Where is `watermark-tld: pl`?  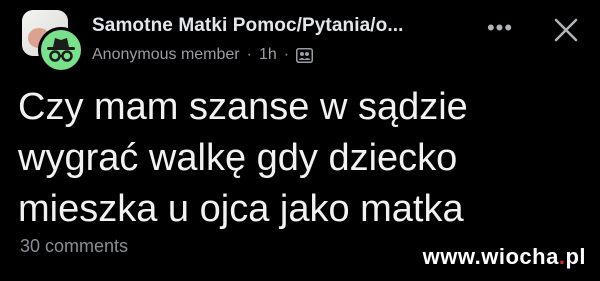
watermark-tld: pl is located at coordinates (575, 256).